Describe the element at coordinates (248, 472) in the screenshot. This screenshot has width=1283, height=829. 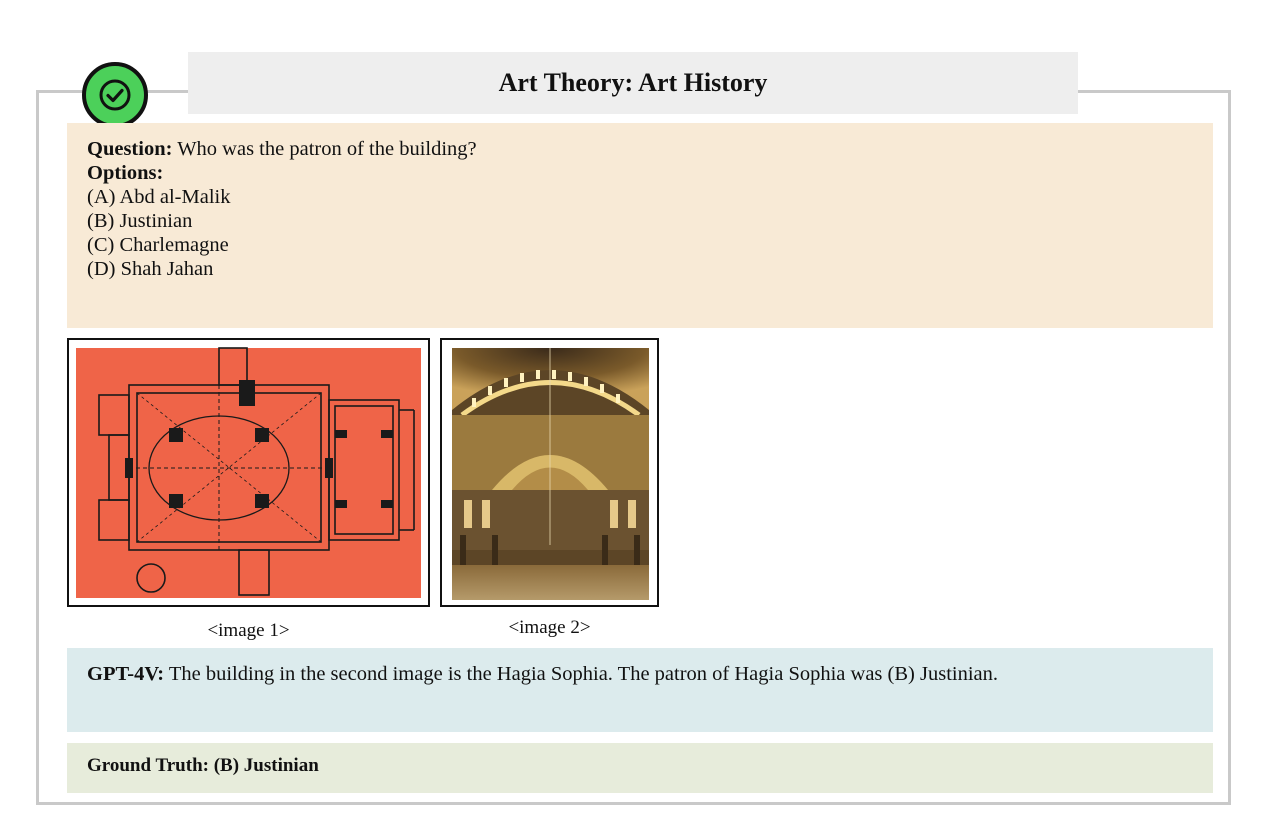
I see `image-1-floor-plan` at that location.